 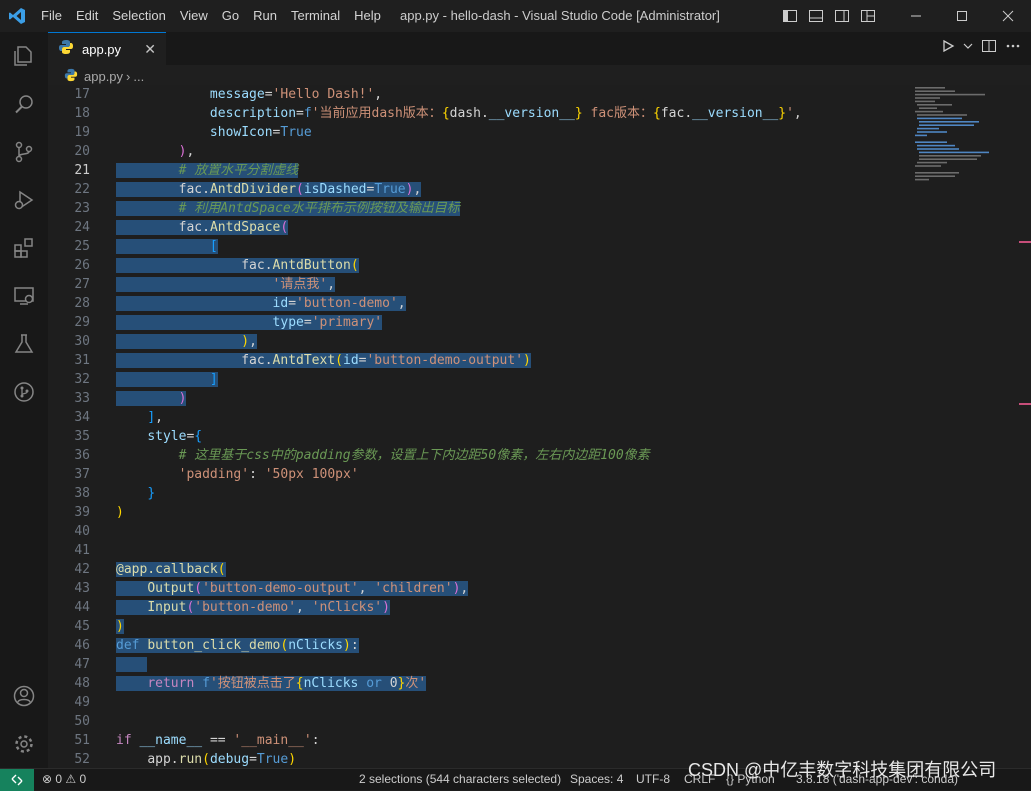 I want to click on minimize-button, so click(x=916, y=16).